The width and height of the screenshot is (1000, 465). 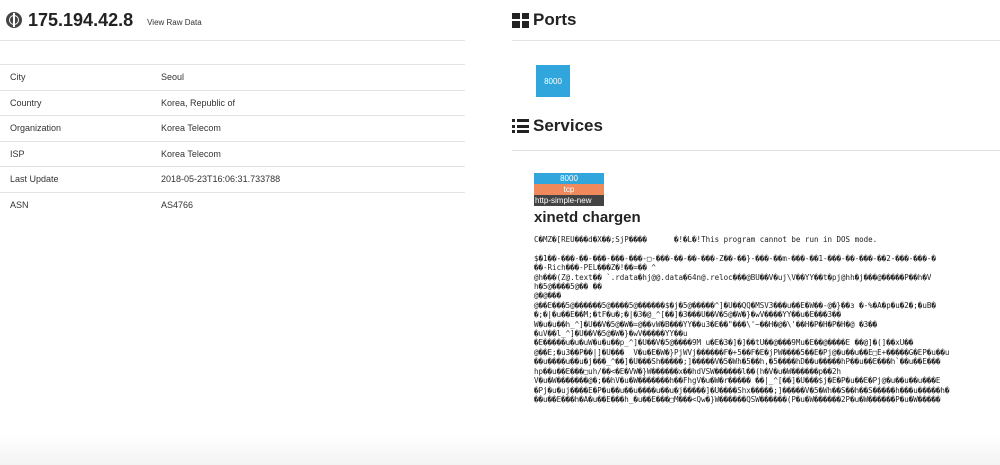 I want to click on services-divider, so click(x=756, y=150).